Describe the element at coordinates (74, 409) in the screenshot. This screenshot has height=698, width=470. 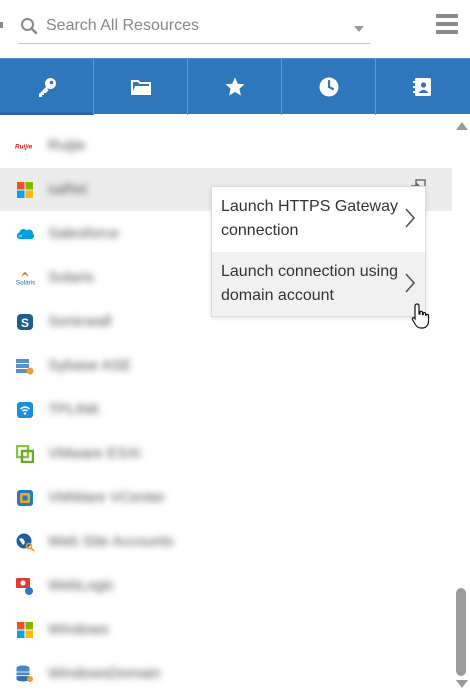
I see `list-item-label: TPLINK` at that location.